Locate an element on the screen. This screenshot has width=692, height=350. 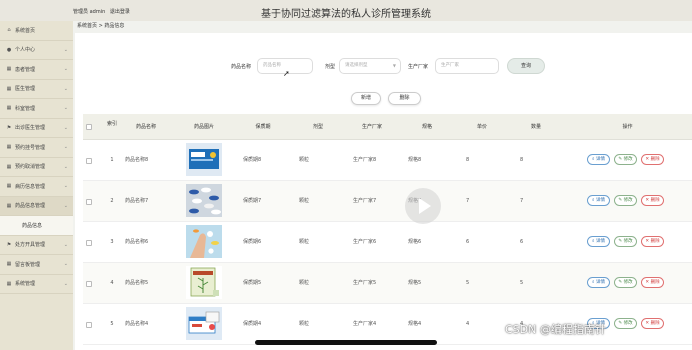
app-title: 基于协同过滤算法的私人诊所管理系统 is located at coordinates (346, 14).